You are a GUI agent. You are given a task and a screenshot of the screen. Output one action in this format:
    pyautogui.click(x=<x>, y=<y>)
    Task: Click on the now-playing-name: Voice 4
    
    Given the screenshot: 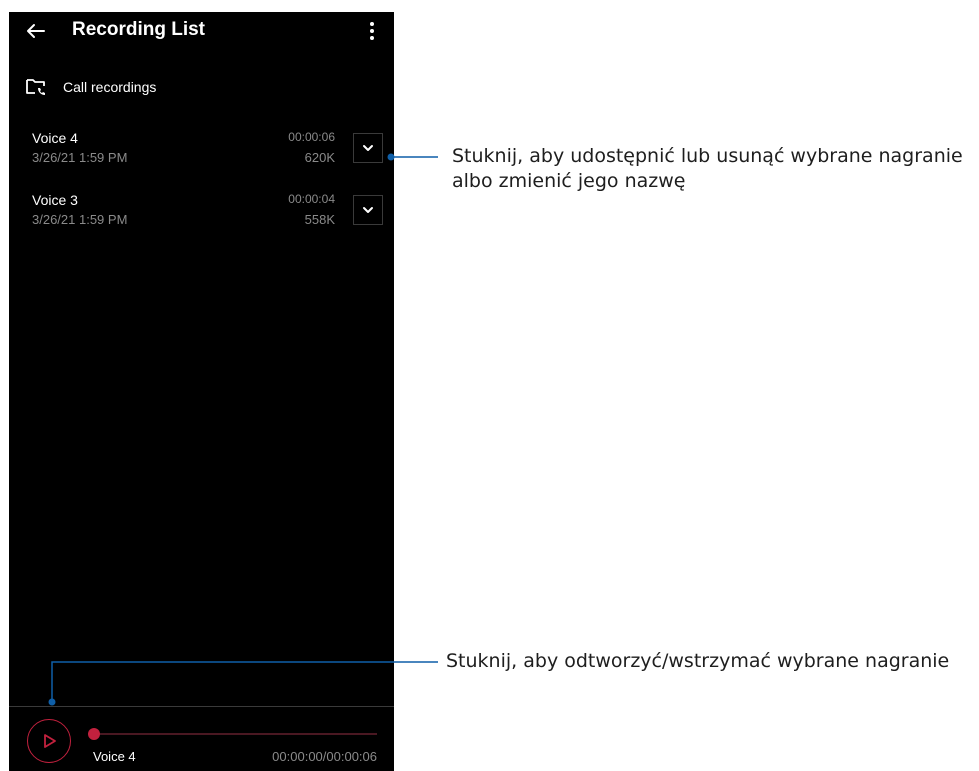 What is the action you would take?
    pyautogui.click(x=114, y=756)
    